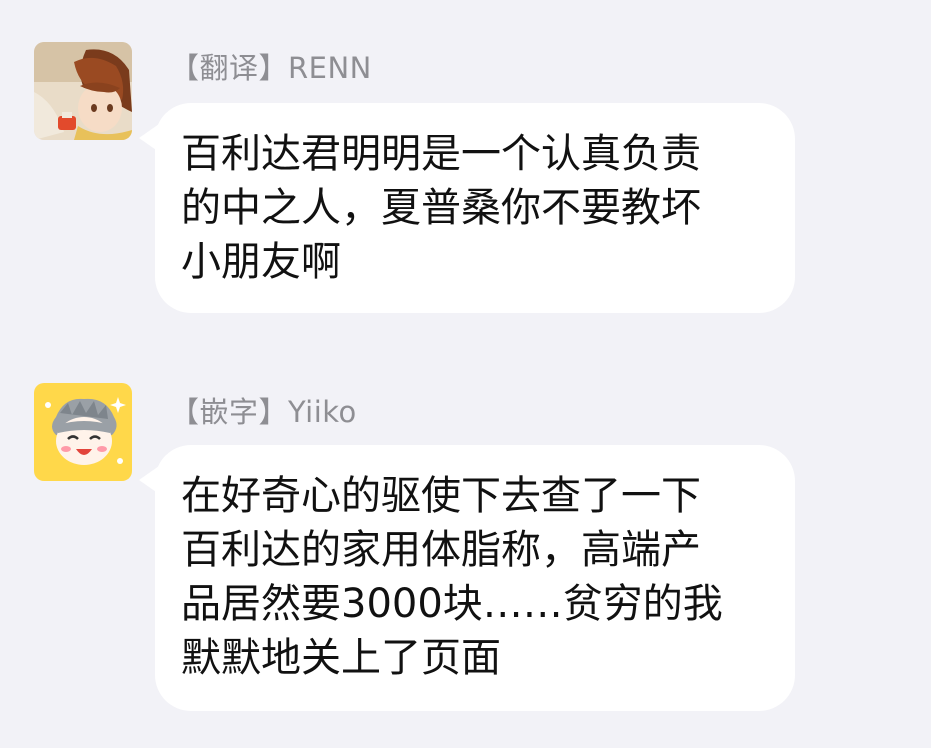 The image size is (931, 748). I want to click on message-line: 默默地关上了页面, so click(341, 658).